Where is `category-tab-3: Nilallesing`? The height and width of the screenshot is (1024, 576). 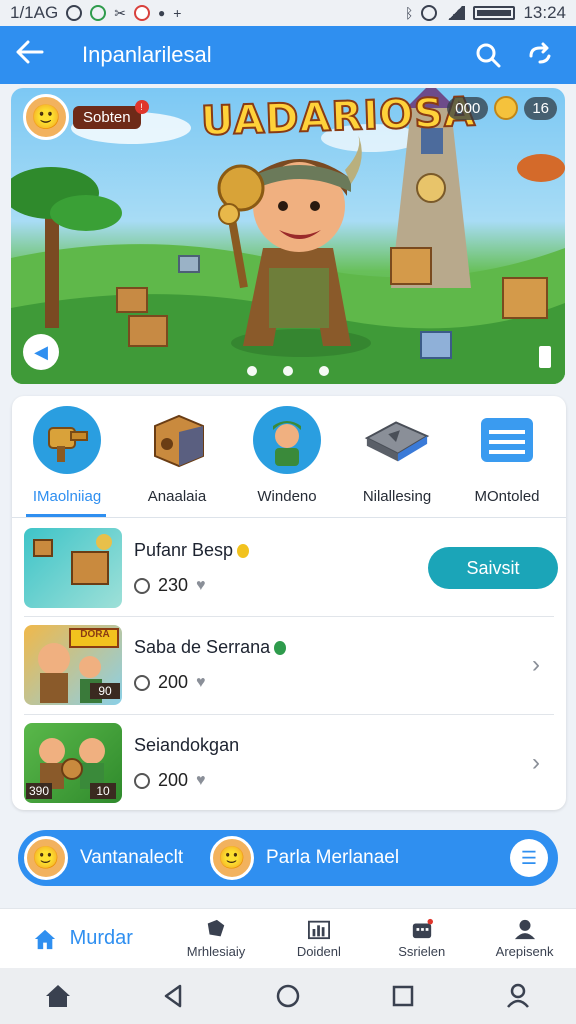
category-tab-3: Nilallesing is located at coordinates (397, 456).